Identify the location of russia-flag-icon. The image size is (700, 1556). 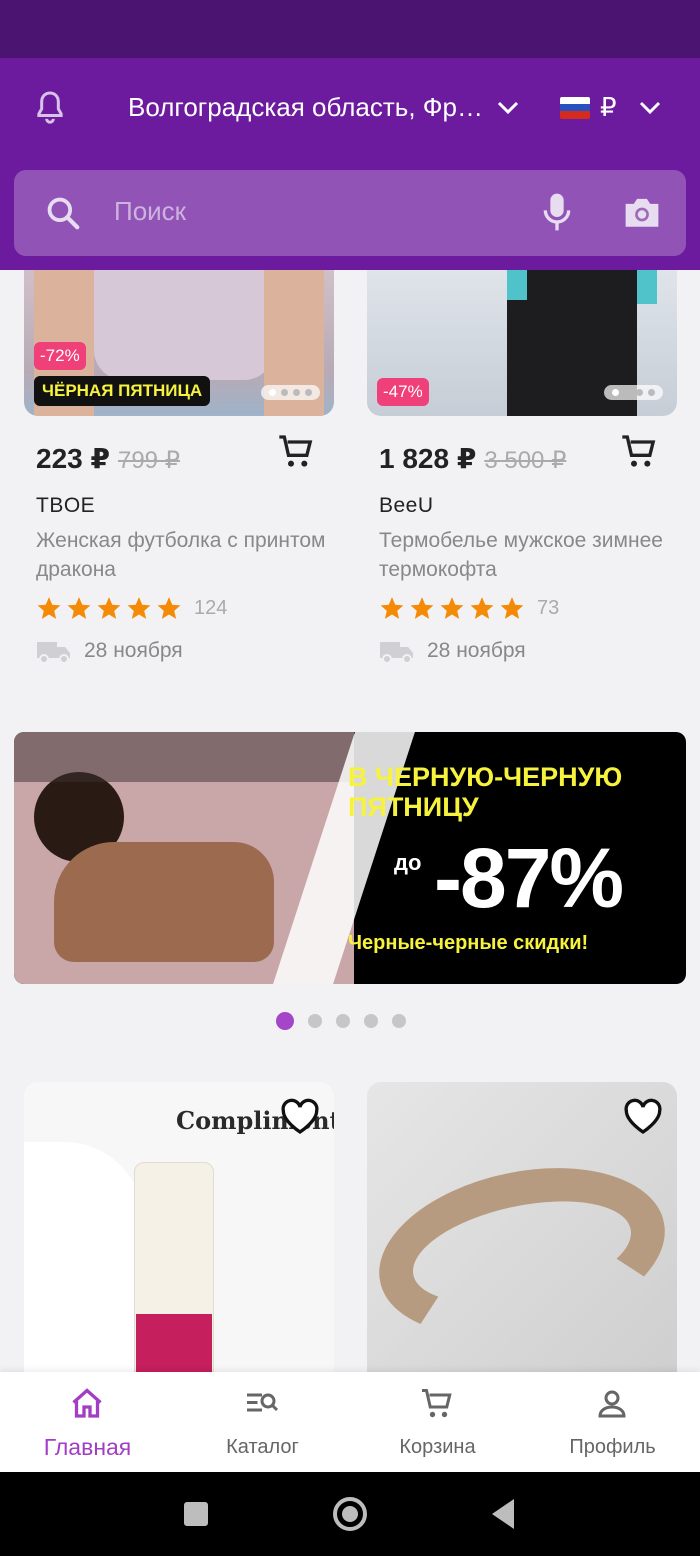
(575, 107).